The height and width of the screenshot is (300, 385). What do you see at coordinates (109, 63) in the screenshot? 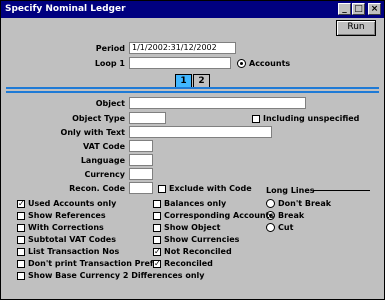
I see `loop-label: Loop 1` at bounding box center [109, 63].